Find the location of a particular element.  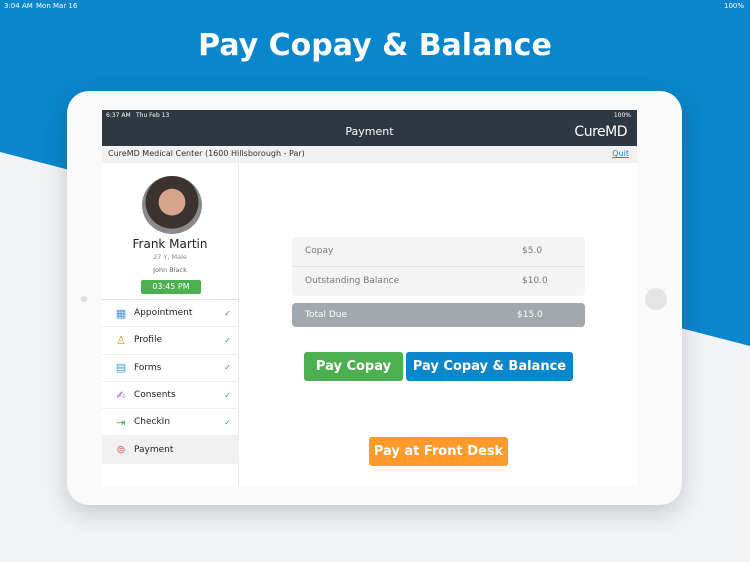

pay-at-front-desk-button: Pay at Front Desk is located at coordinates (438, 451).